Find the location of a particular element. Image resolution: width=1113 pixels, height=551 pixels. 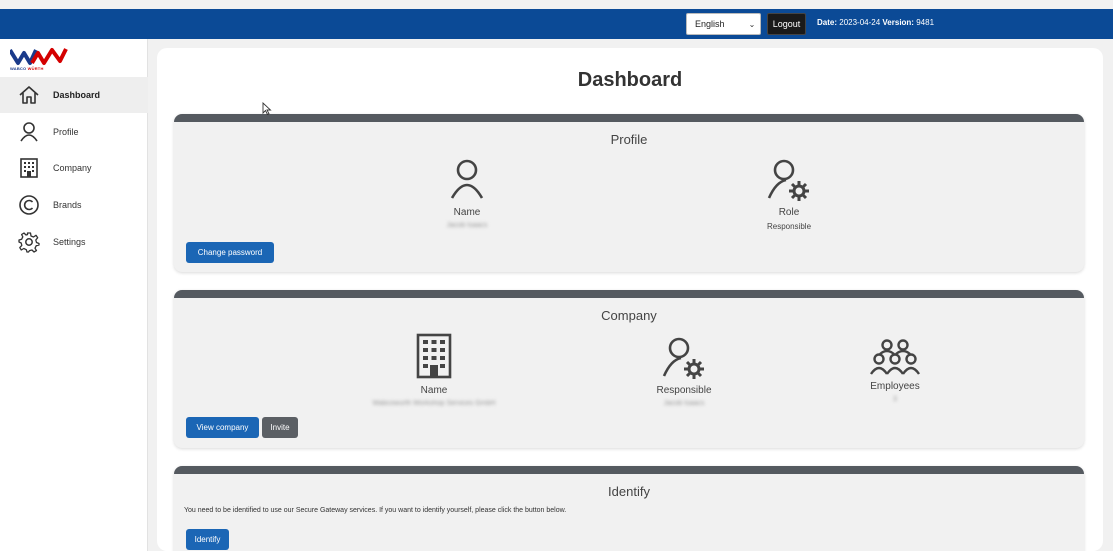

identify-card-title: Identify is located at coordinates (629, 491).